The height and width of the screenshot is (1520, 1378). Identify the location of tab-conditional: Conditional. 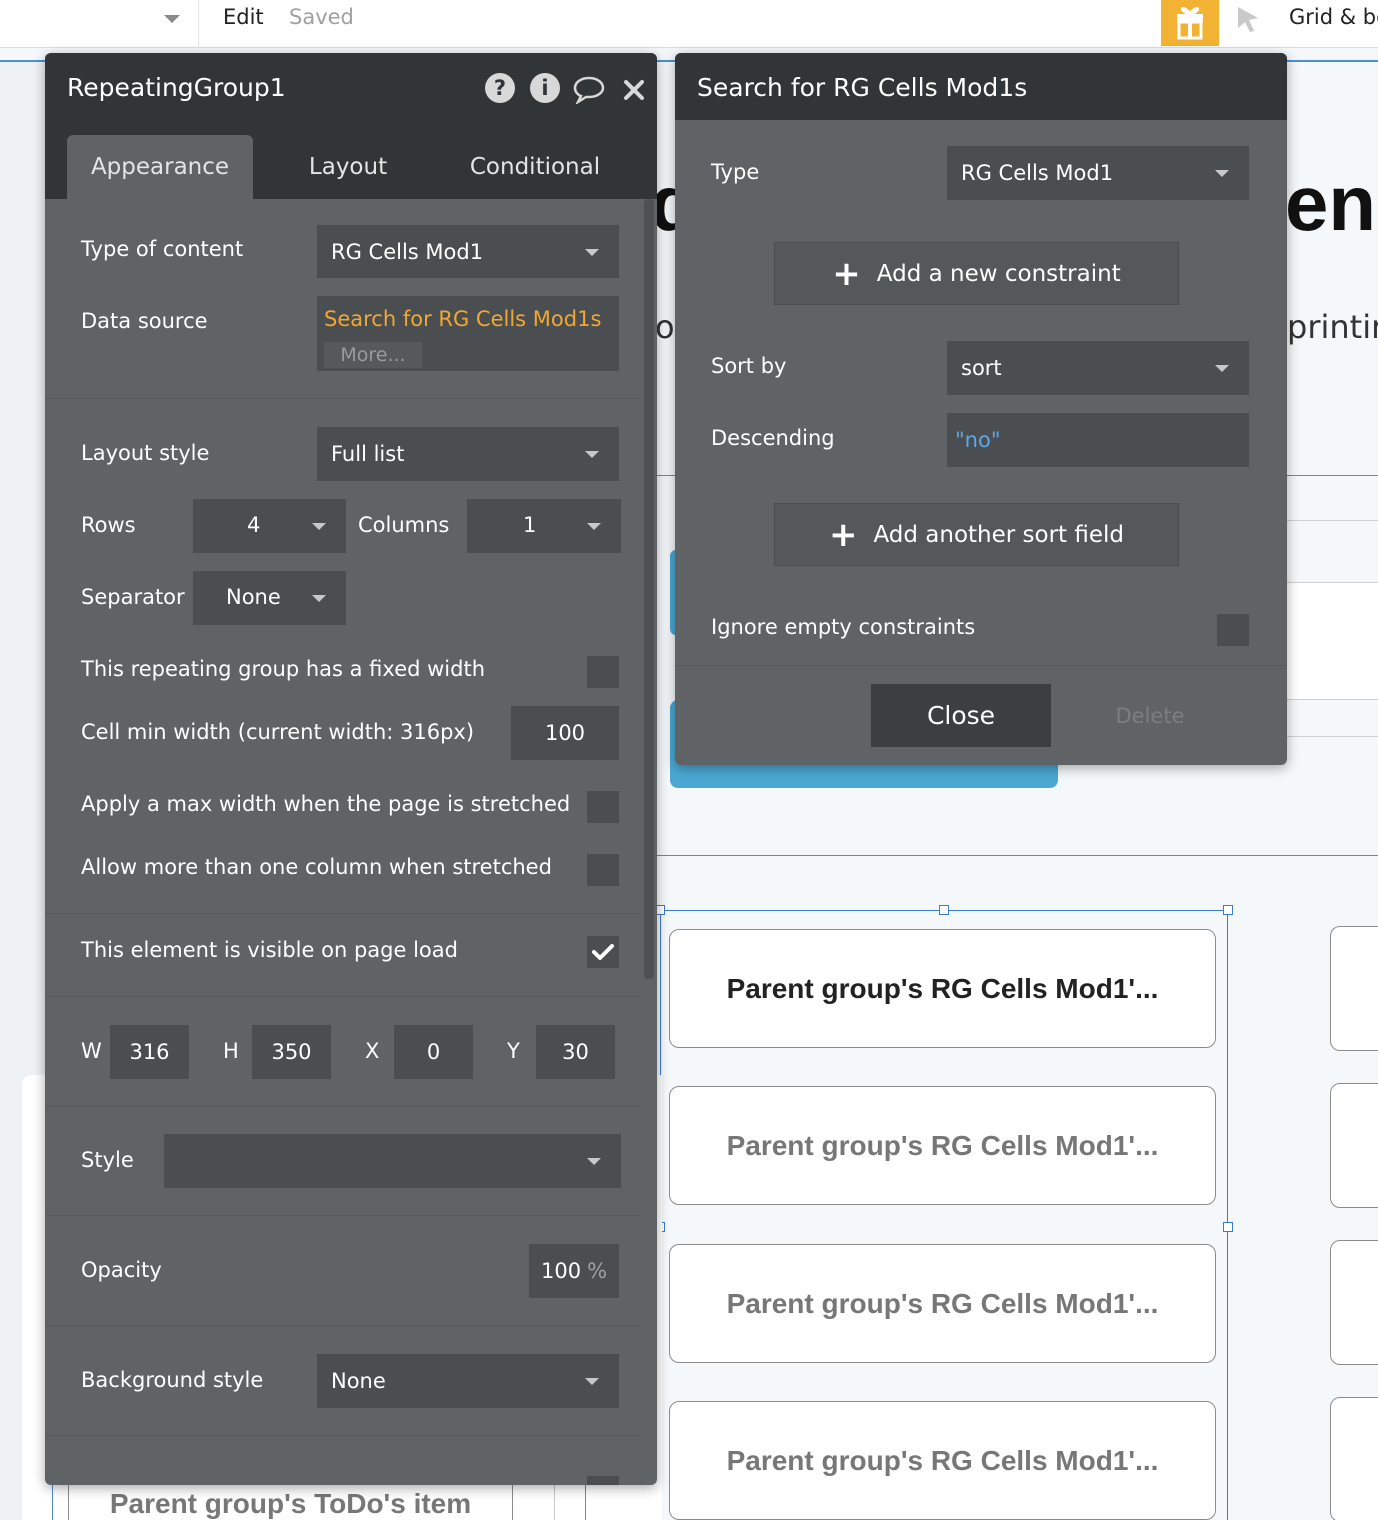
(535, 167).